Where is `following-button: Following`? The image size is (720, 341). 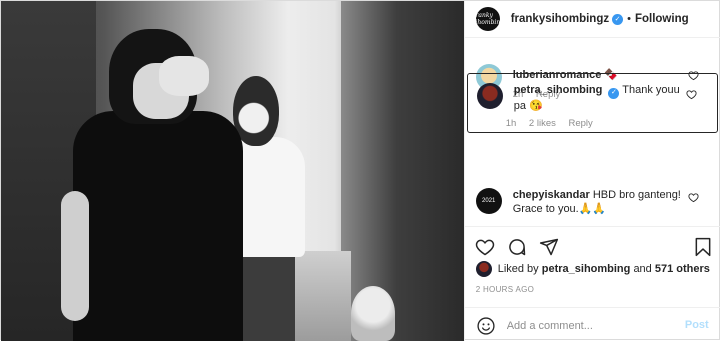 following-button: Following is located at coordinates (662, 19).